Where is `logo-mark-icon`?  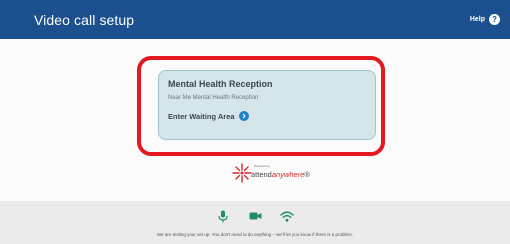 logo-mark-icon is located at coordinates (242, 173).